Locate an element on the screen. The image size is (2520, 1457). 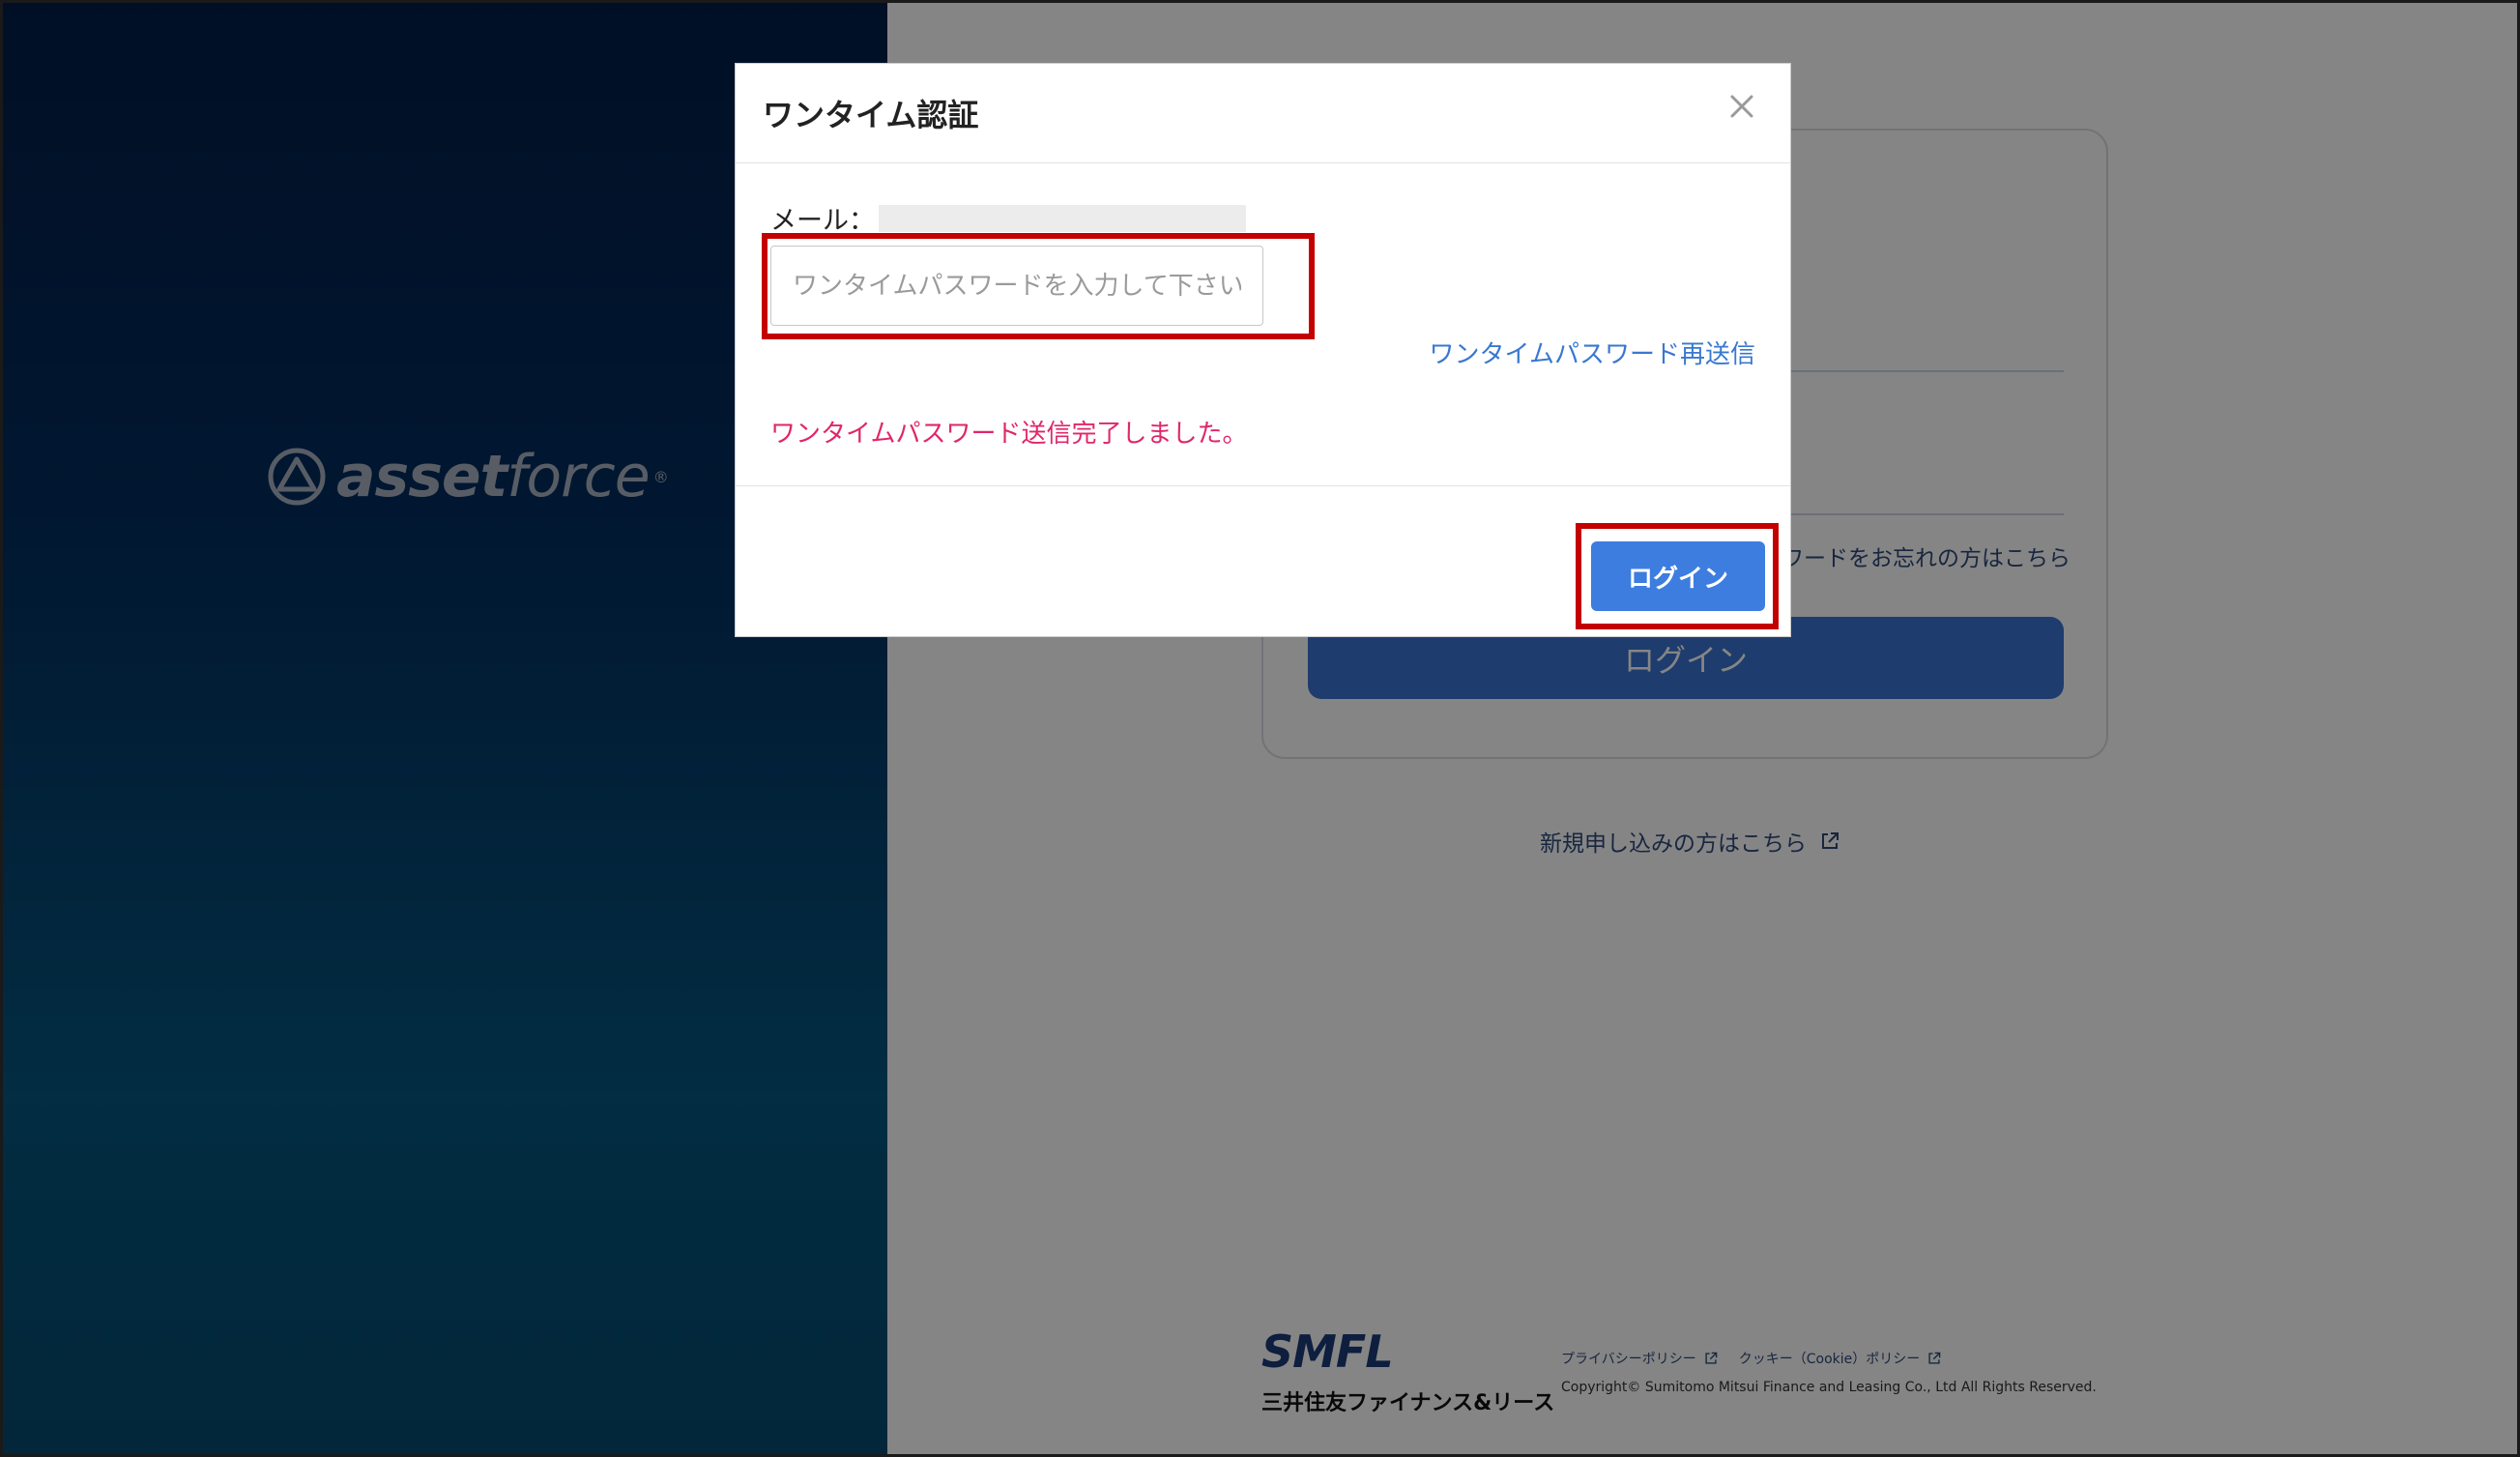
modal-divider is located at coordinates (1263, 485).